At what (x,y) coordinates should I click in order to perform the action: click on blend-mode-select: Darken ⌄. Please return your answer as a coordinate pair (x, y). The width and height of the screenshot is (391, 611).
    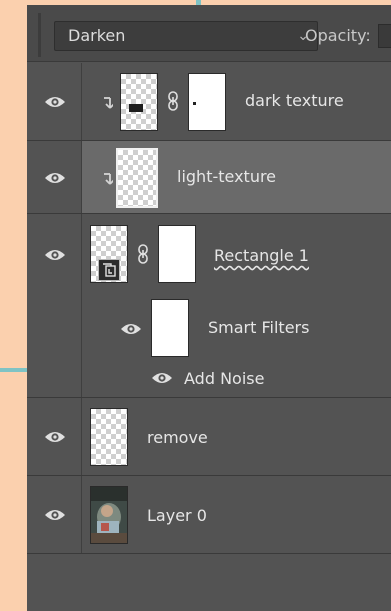
    Looking at the image, I should click on (186, 36).